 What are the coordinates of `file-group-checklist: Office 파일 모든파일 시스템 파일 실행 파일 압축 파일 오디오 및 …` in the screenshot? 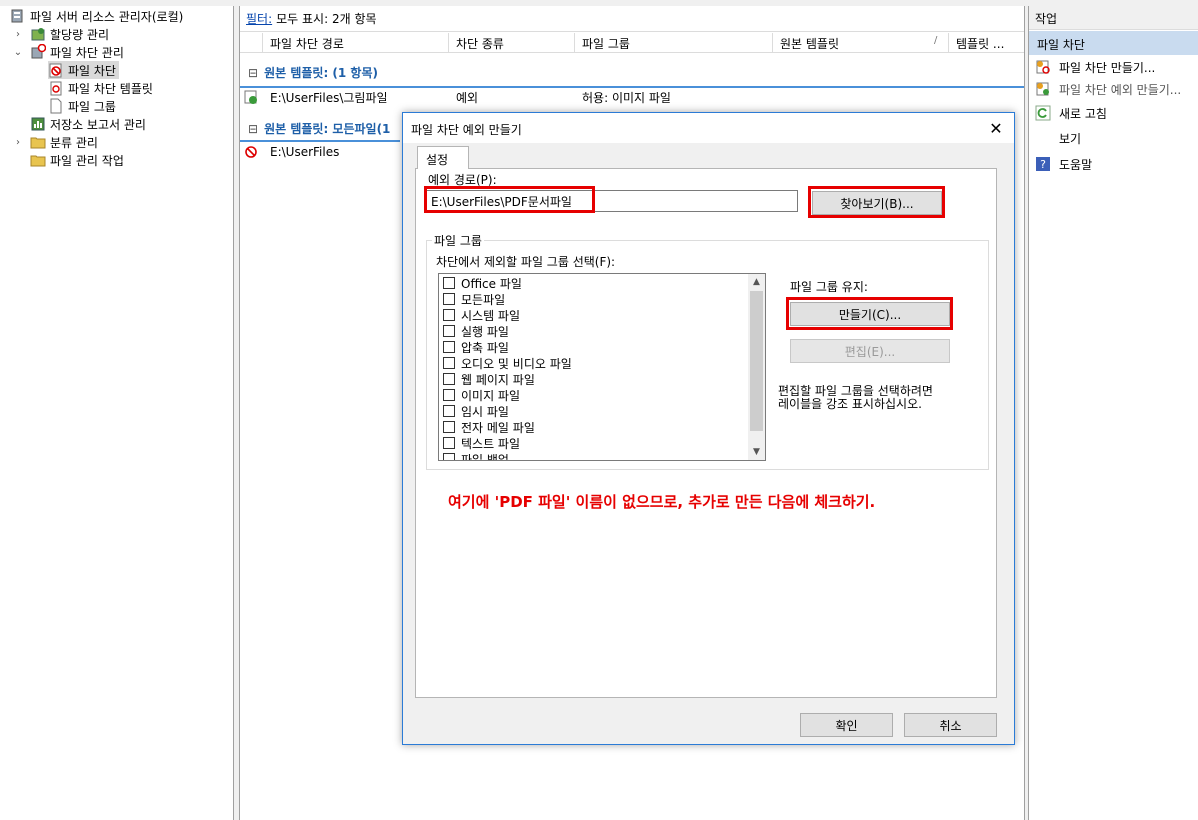 It's located at (602, 367).